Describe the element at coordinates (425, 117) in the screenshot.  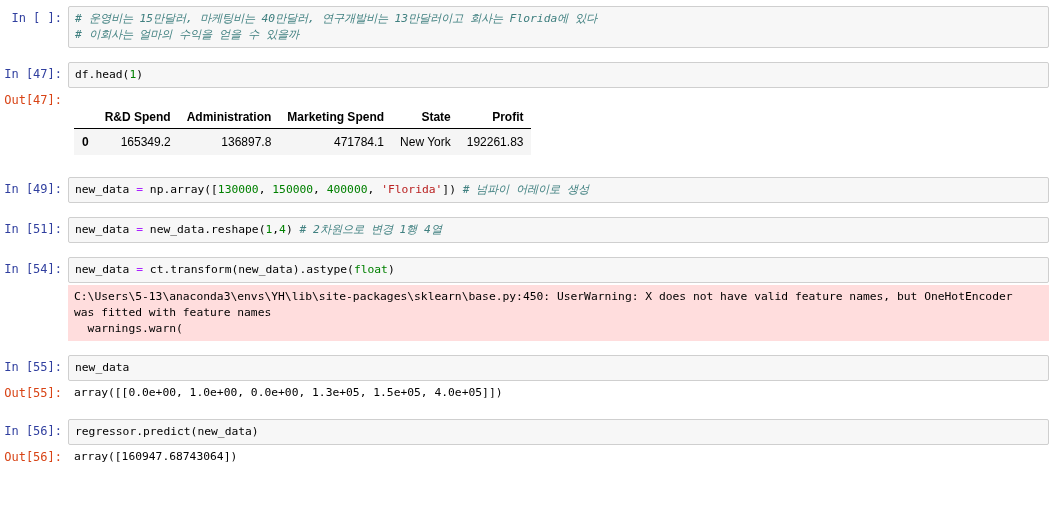
I see `column-header: State` at that location.